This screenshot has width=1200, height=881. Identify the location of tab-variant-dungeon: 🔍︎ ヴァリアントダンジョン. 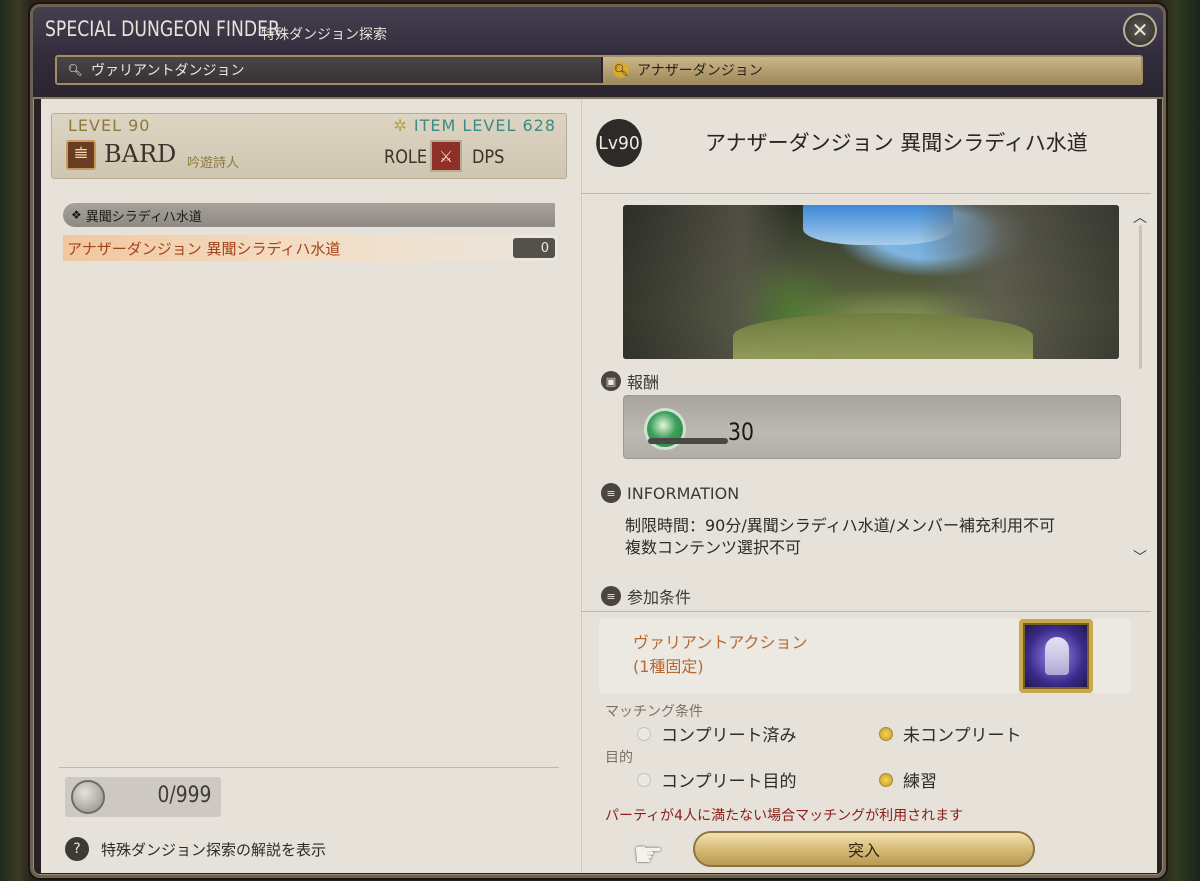
(329, 70).